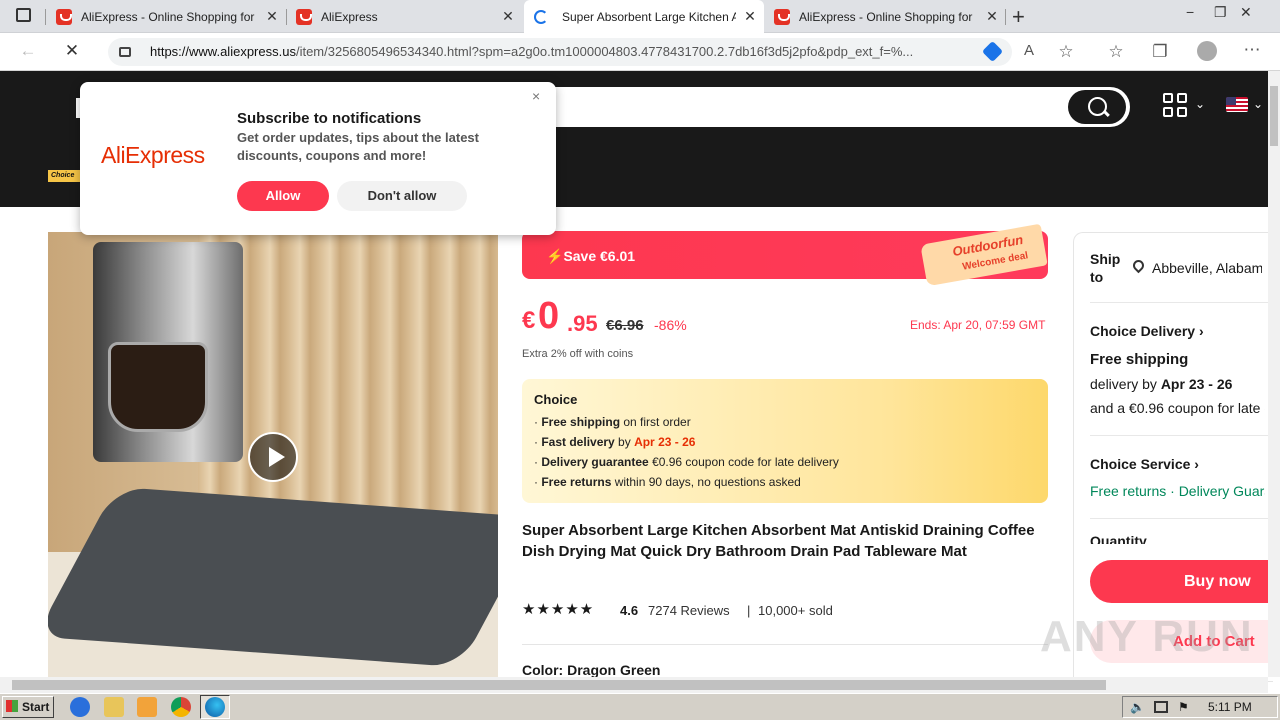 This screenshot has width=1280, height=720. I want to click on discount-percent: -86%, so click(670, 325).